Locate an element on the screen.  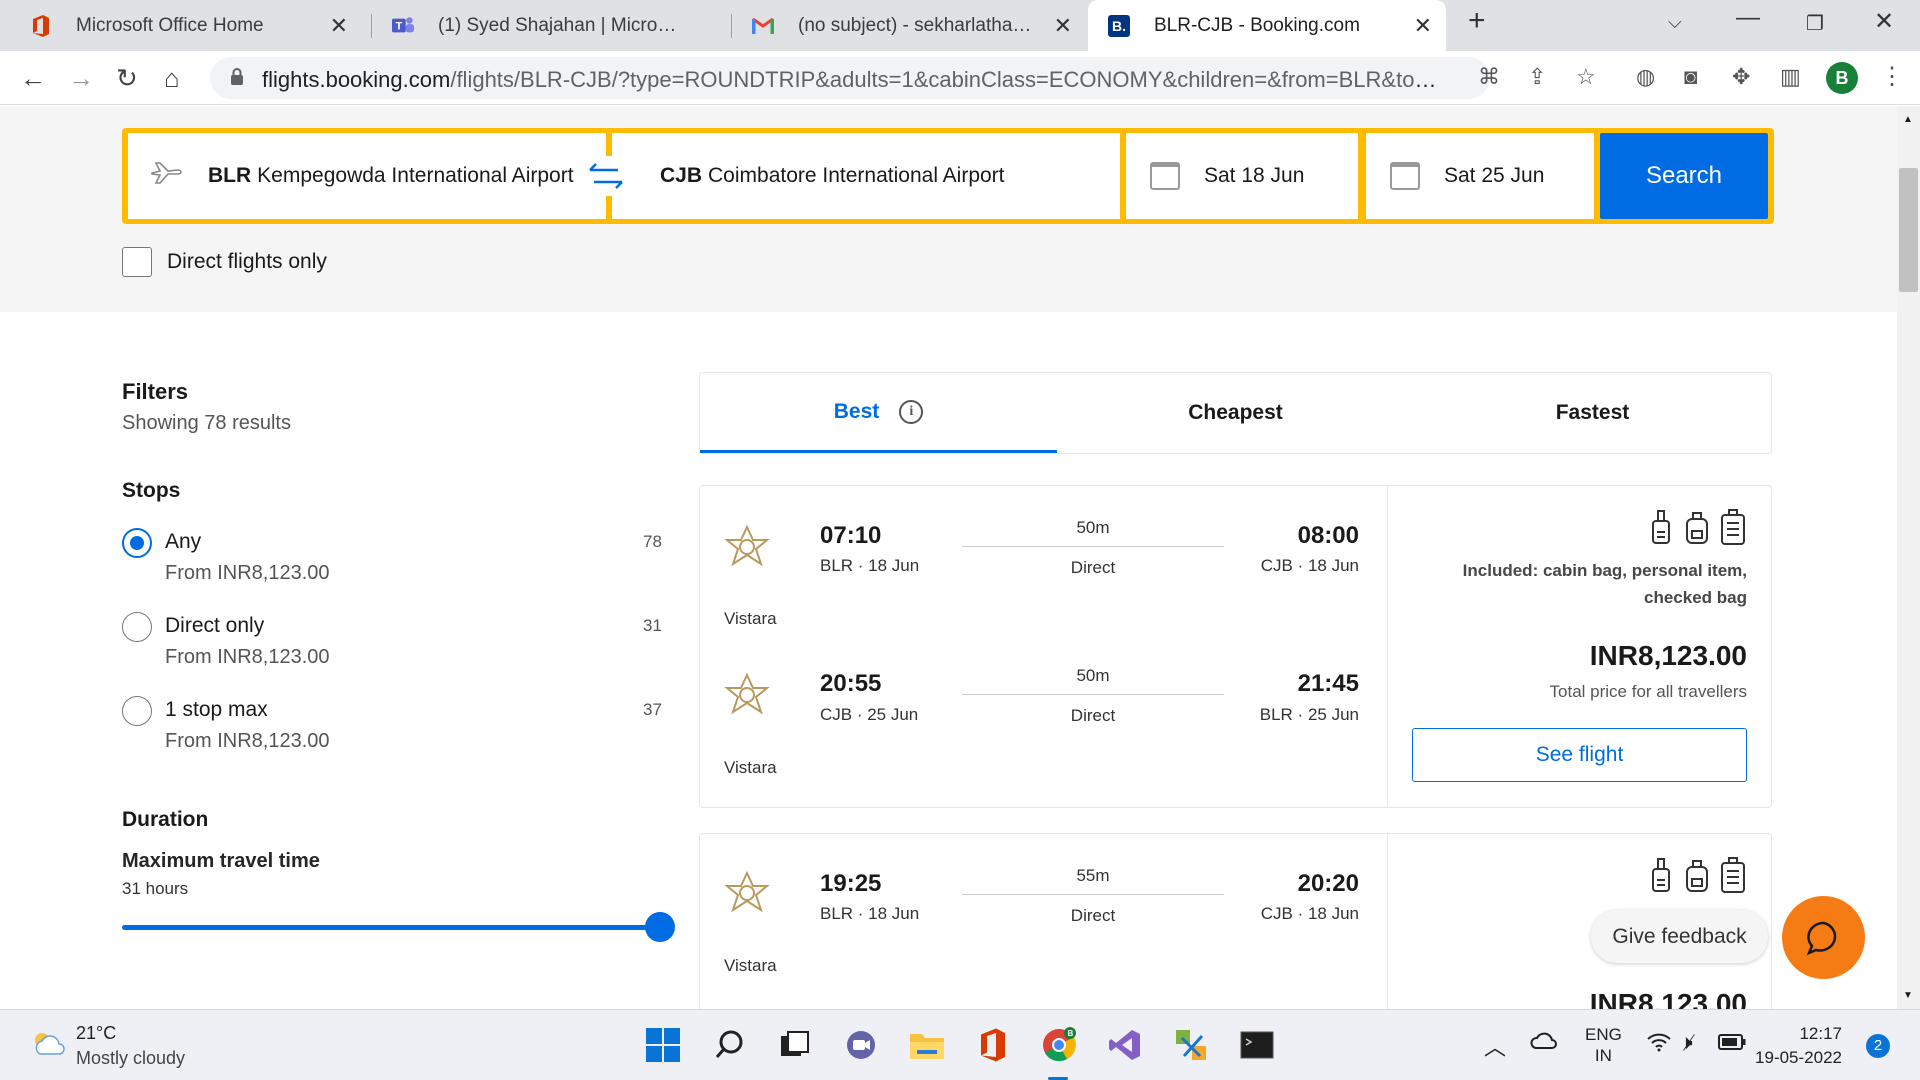
duration-title: Duration is located at coordinates (165, 819).